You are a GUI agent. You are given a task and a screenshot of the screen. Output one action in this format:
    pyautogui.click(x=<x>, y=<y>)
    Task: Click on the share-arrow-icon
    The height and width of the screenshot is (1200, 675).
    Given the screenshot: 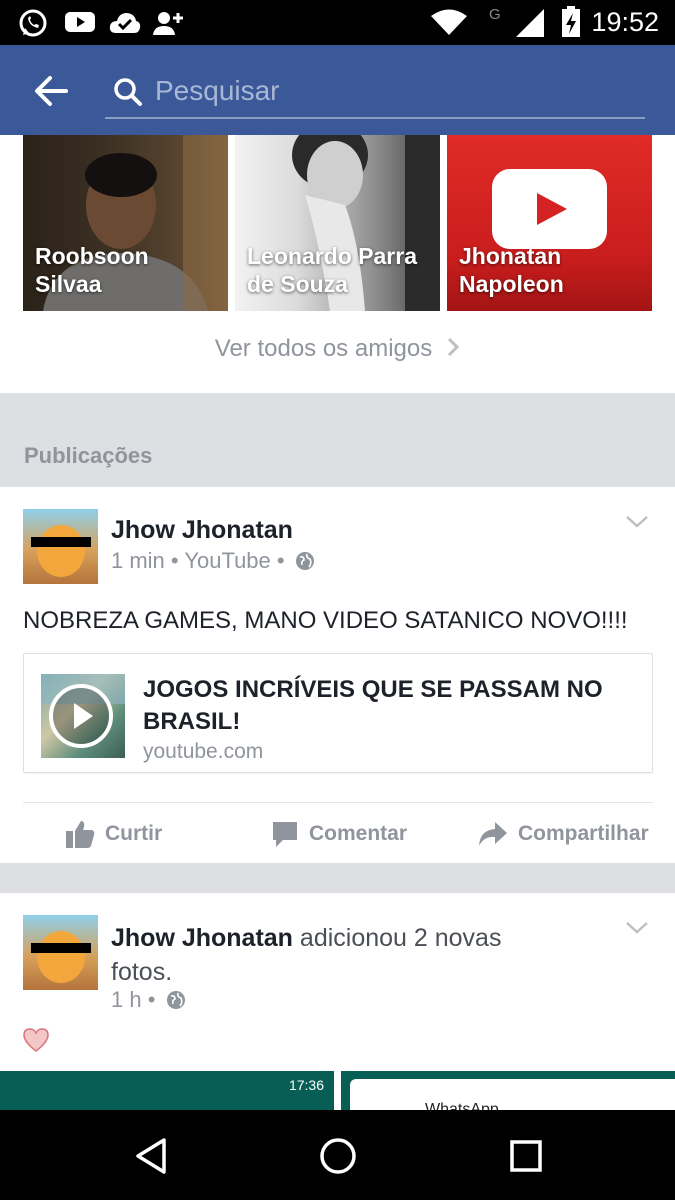 What is the action you would take?
    pyautogui.click(x=493, y=834)
    